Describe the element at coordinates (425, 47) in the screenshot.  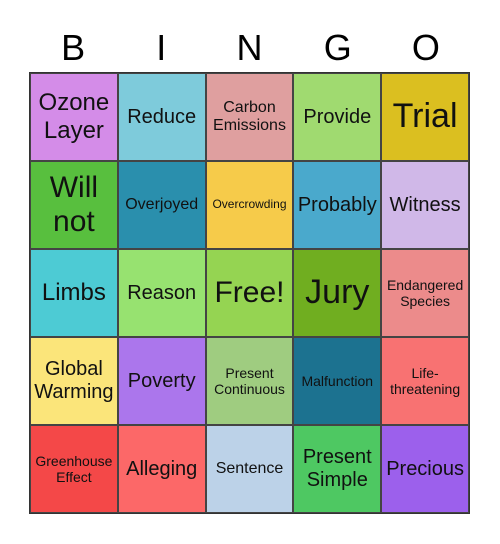
I see `header-letter-o: O` at that location.